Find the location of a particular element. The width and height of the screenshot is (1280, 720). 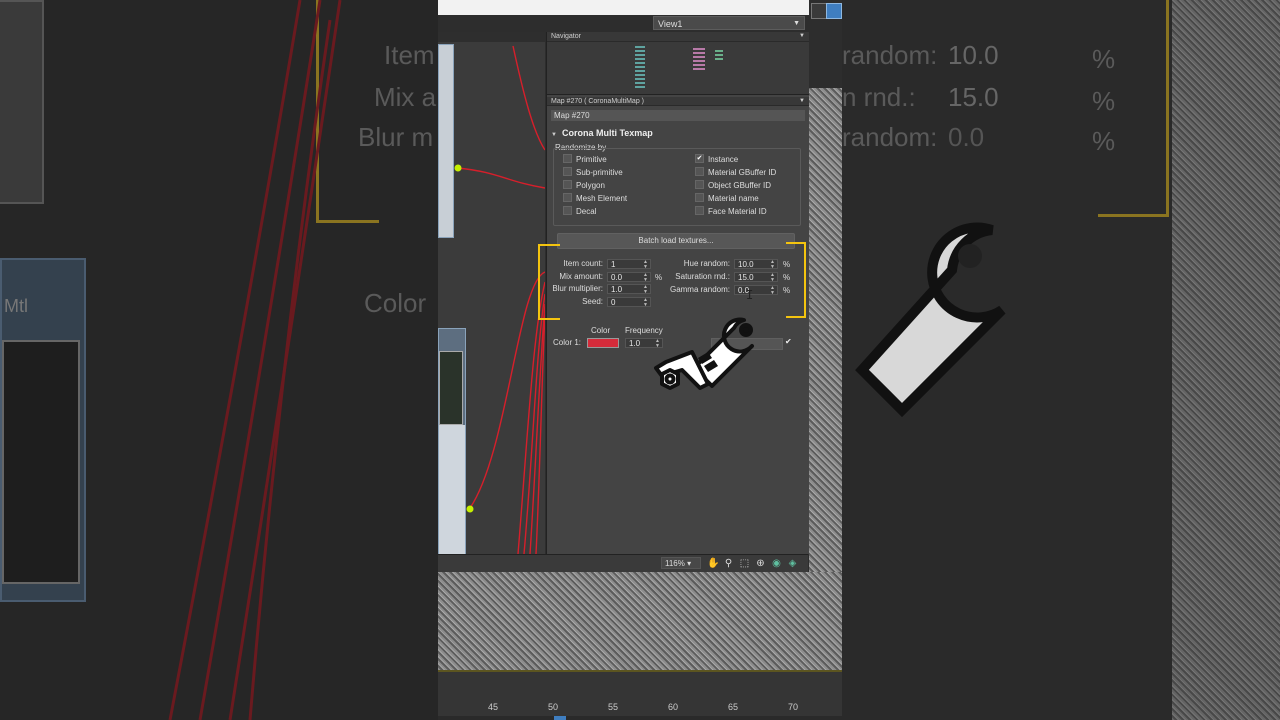

timeline-controls is located at coordinates (640, 718).